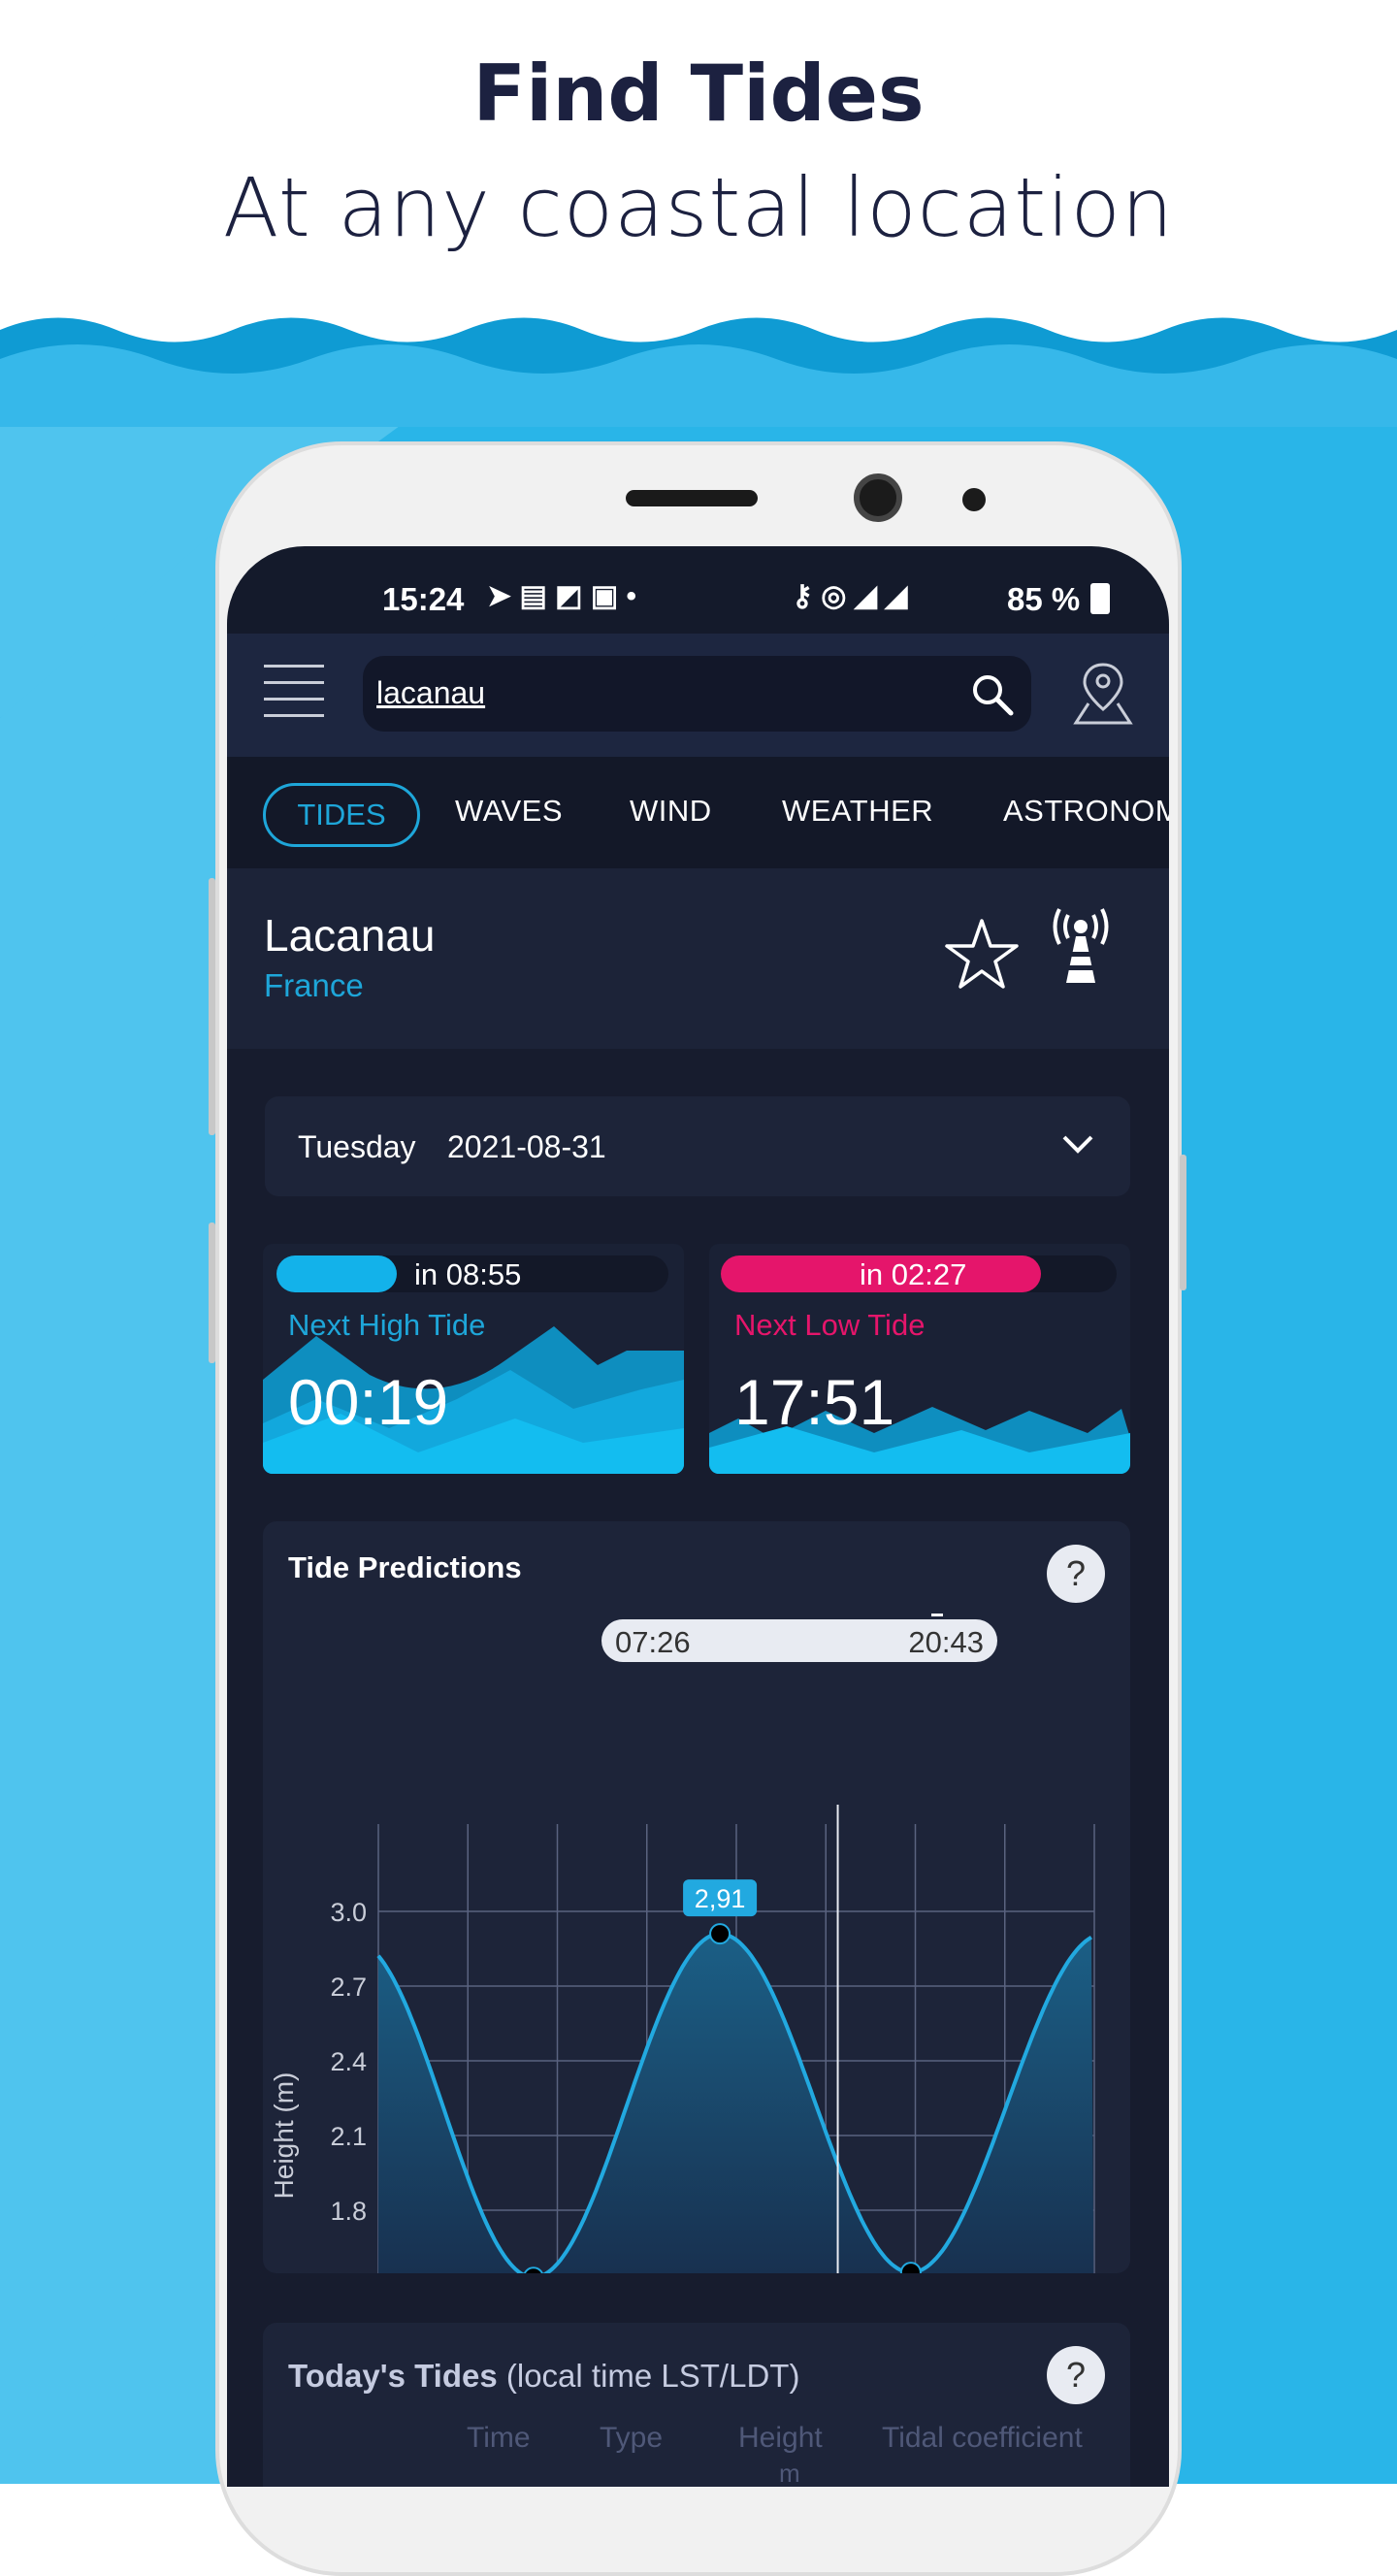  What do you see at coordinates (562, 596) in the screenshot?
I see `notification-icons: ➤ ▤ ◩ ▣ •` at bounding box center [562, 596].